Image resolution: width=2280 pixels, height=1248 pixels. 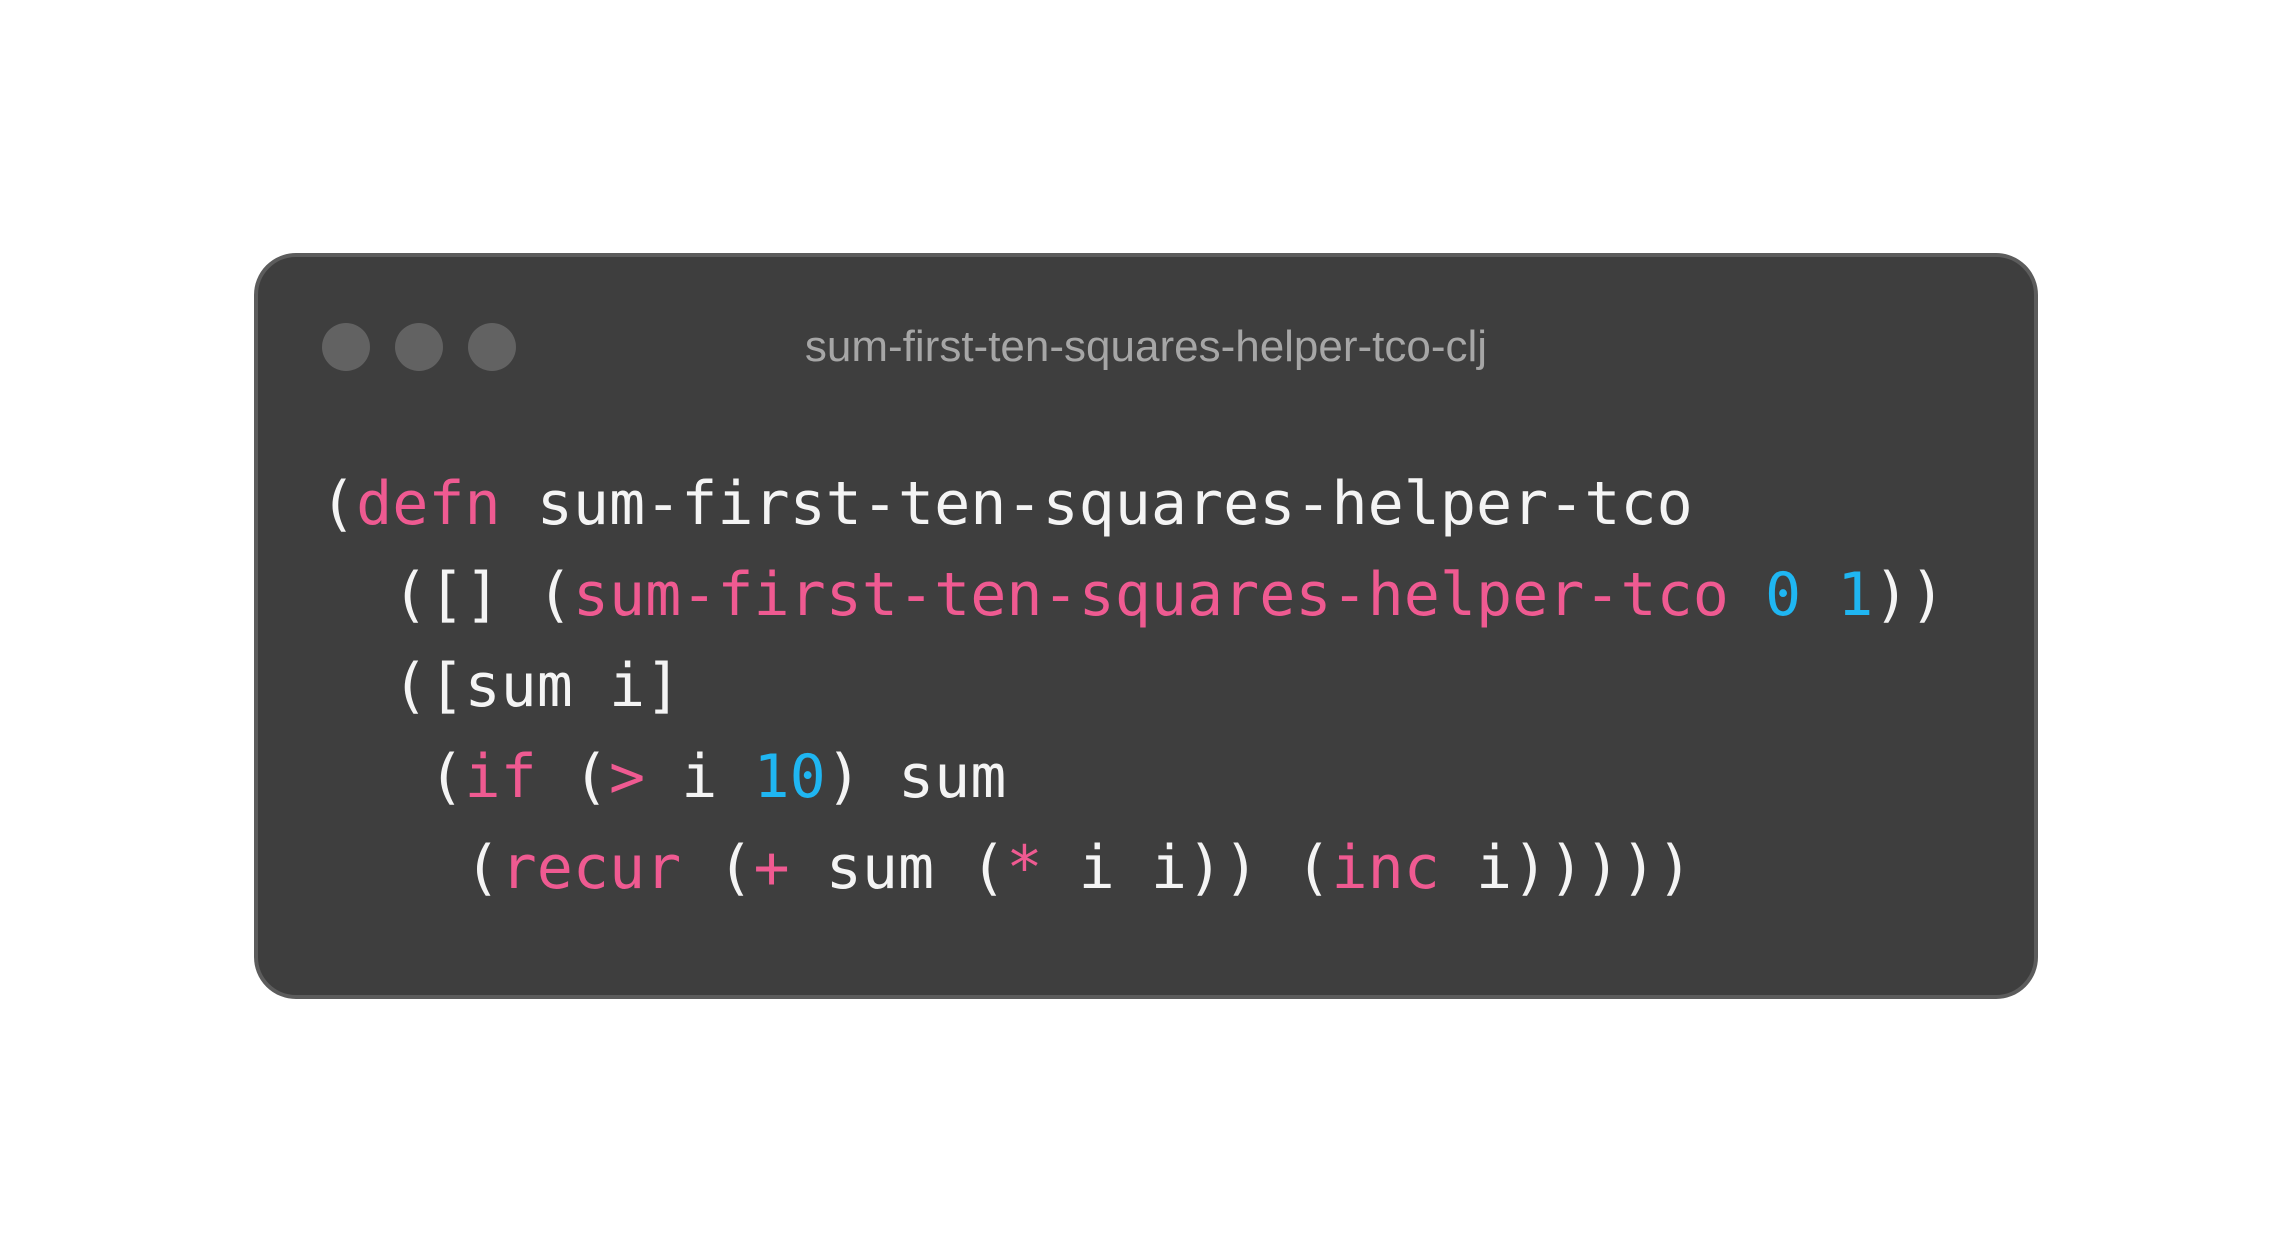 What do you see at coordinates (771, 868) in the screenshot?
I see `code-keyword-token: +` at bounding box center [771, 868].